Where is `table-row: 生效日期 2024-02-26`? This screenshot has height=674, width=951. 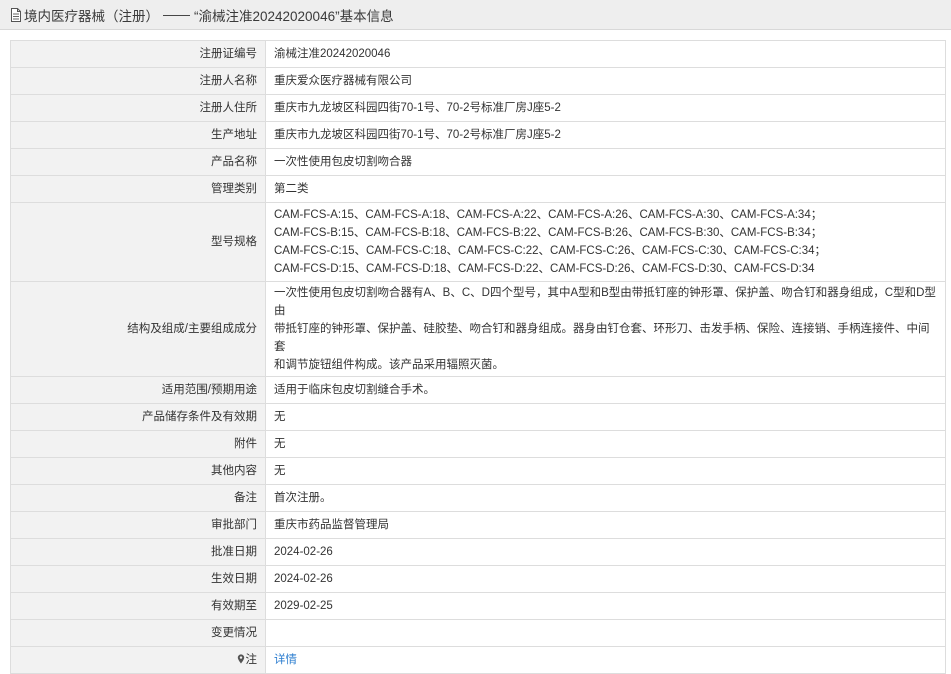
table-row: 生效日期 2024-02-26 is located at coordinates (478, 579).